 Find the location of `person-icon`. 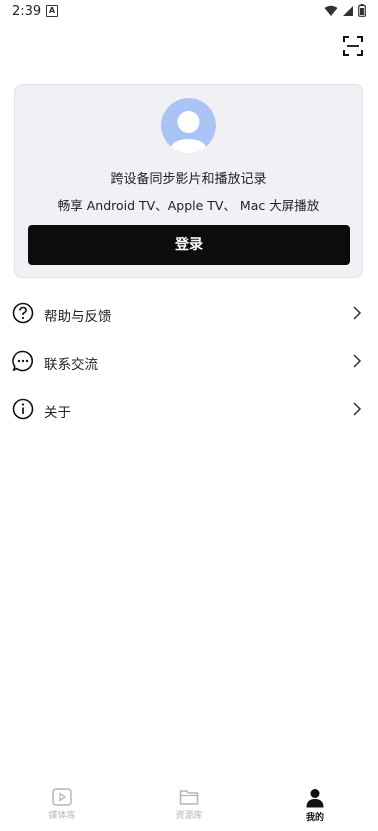

person-icon is located at coordinates (315, 798).